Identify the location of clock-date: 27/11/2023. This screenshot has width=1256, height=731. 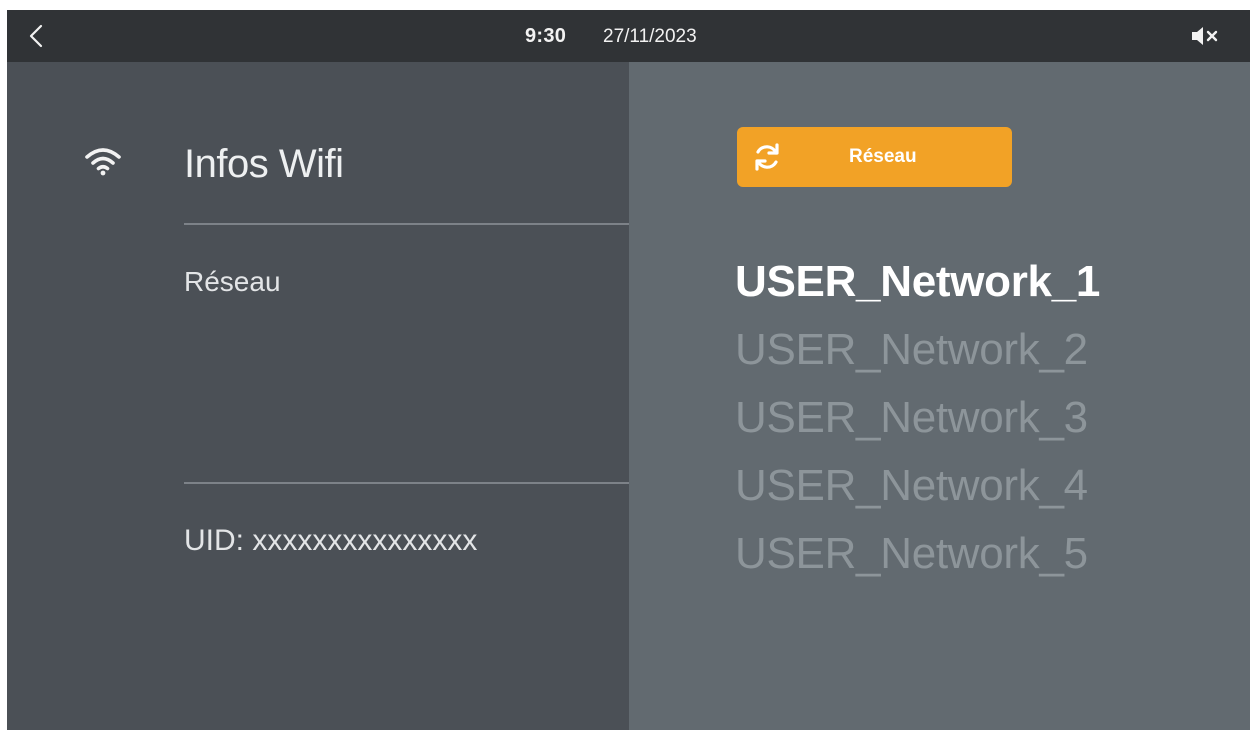
(650, 36).